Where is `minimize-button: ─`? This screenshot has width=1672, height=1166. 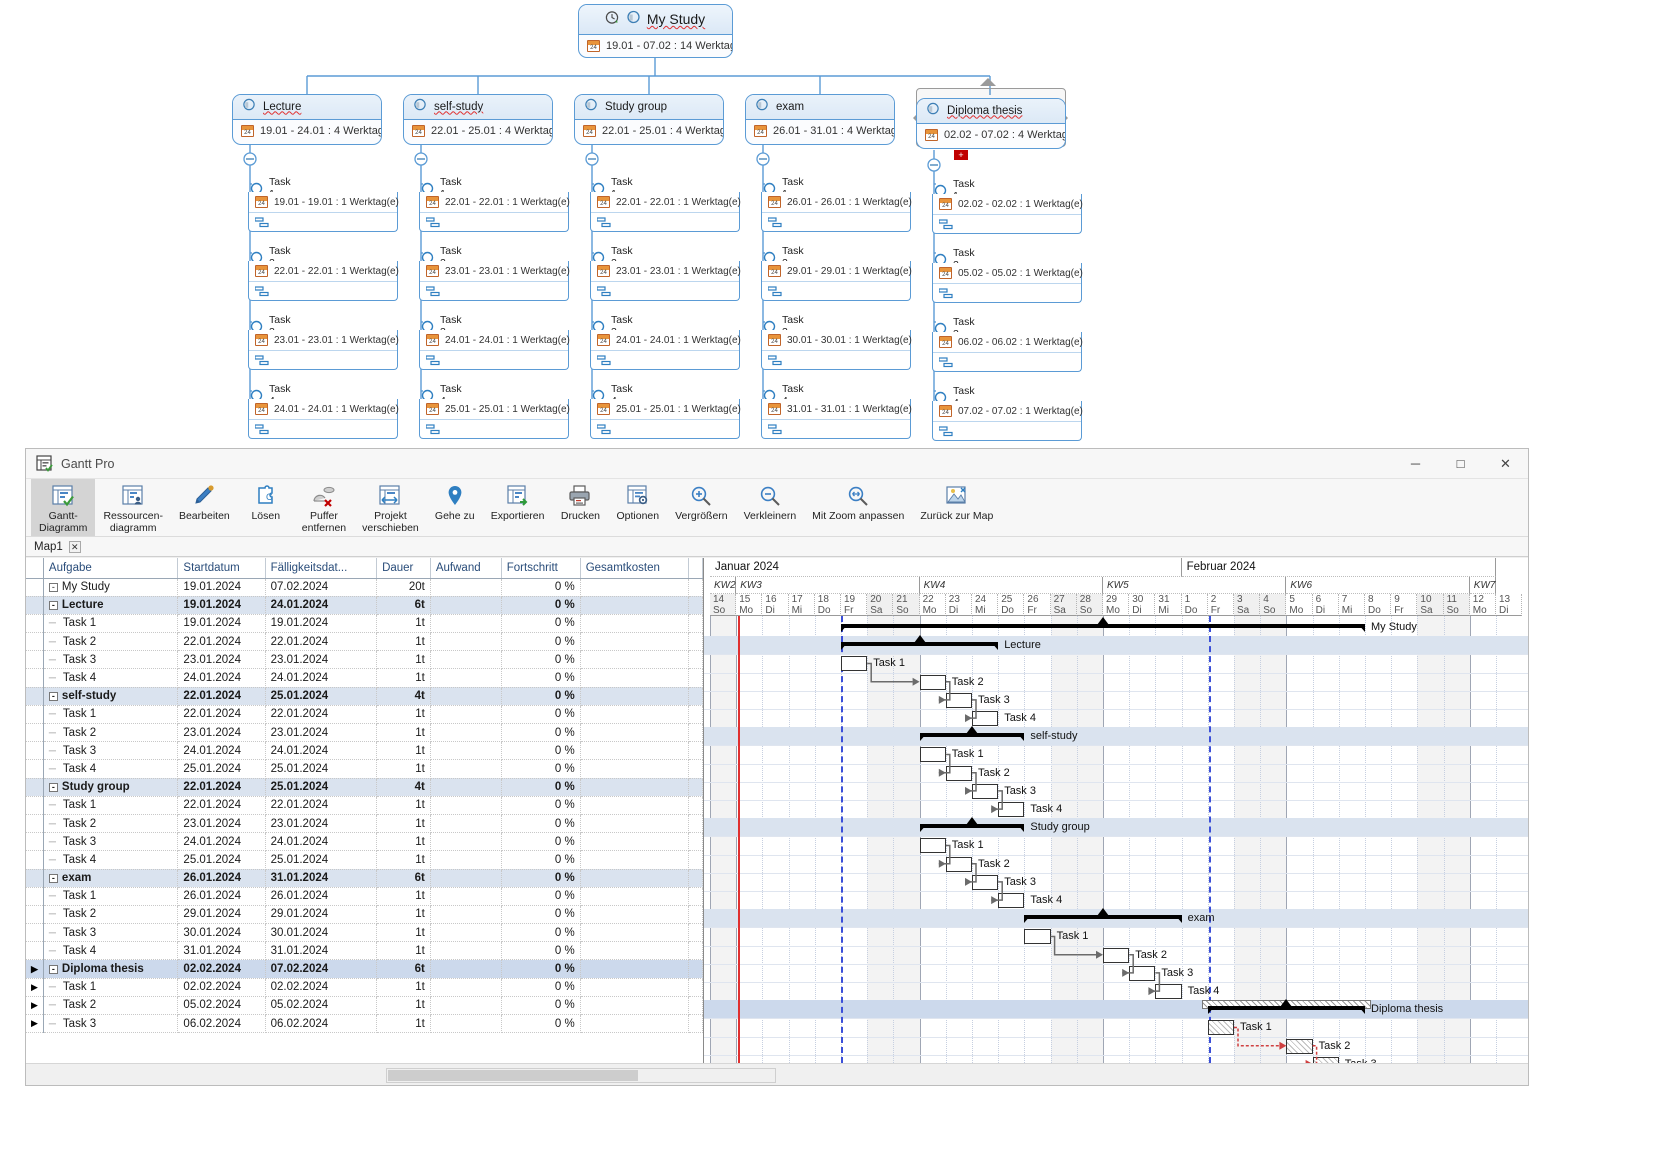 minimize-button: ─ is located at coordinates (1415, 464).